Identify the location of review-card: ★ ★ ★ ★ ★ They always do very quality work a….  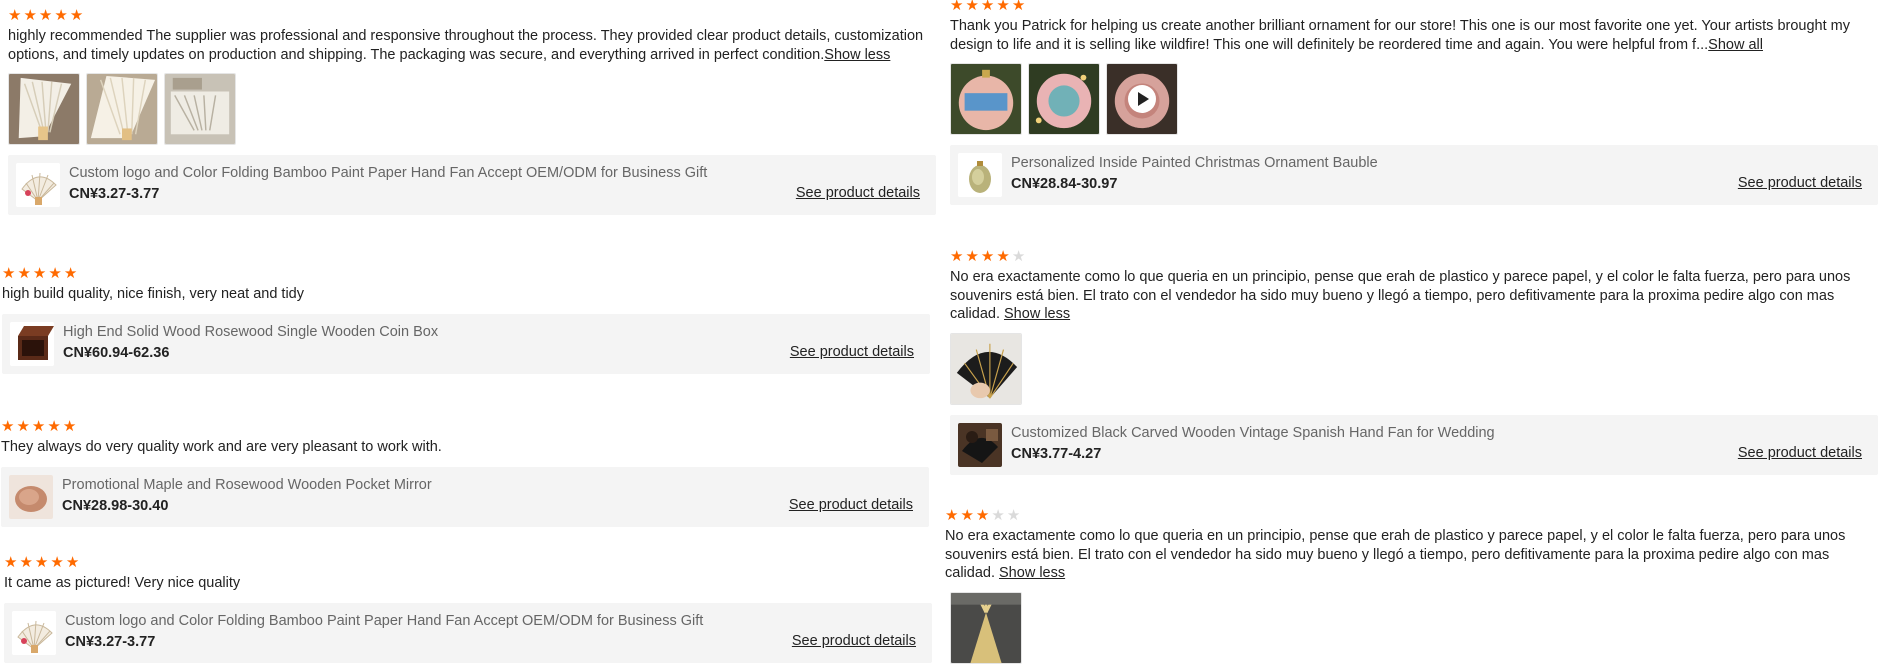
(465, 473).